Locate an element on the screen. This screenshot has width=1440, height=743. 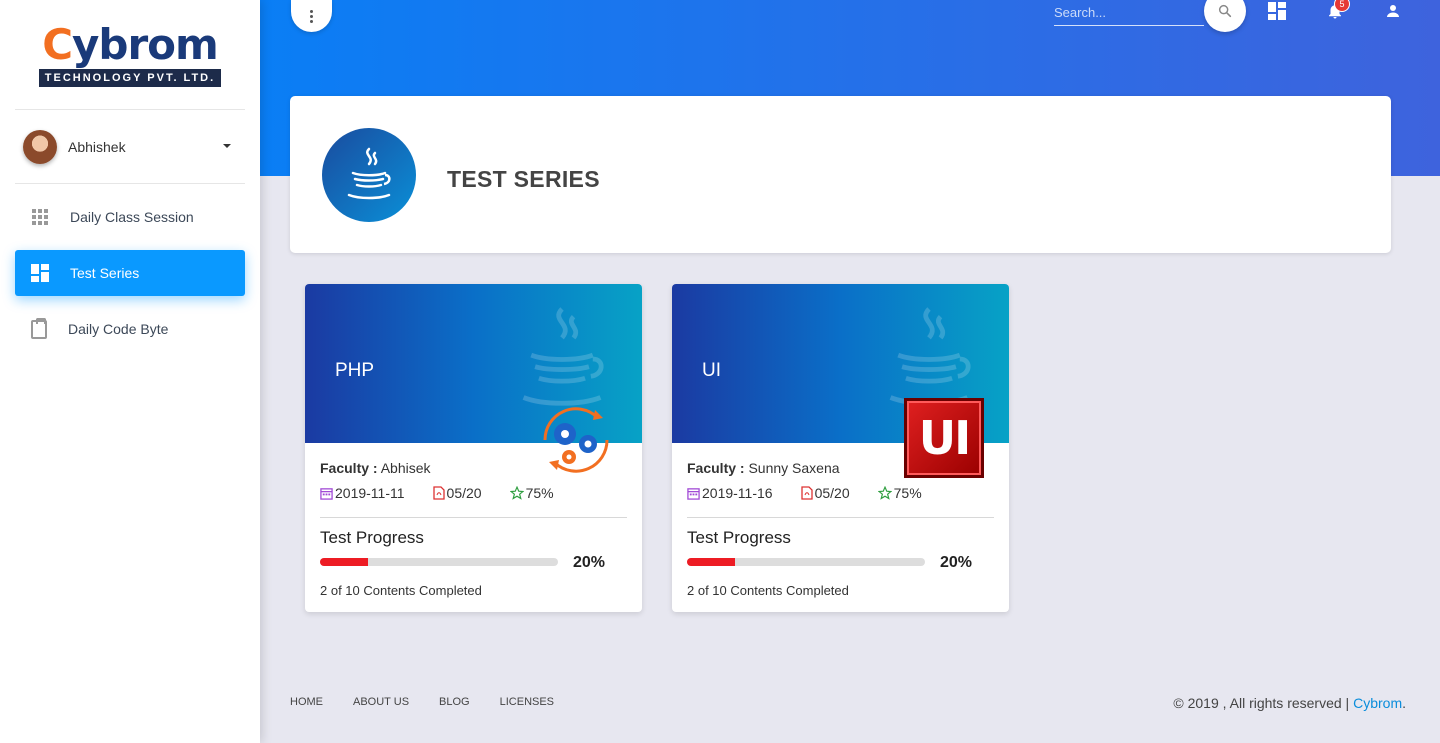
logo-tagline: TECHNOLOGY PVT. LTD. is located at coordinates (130, 77).